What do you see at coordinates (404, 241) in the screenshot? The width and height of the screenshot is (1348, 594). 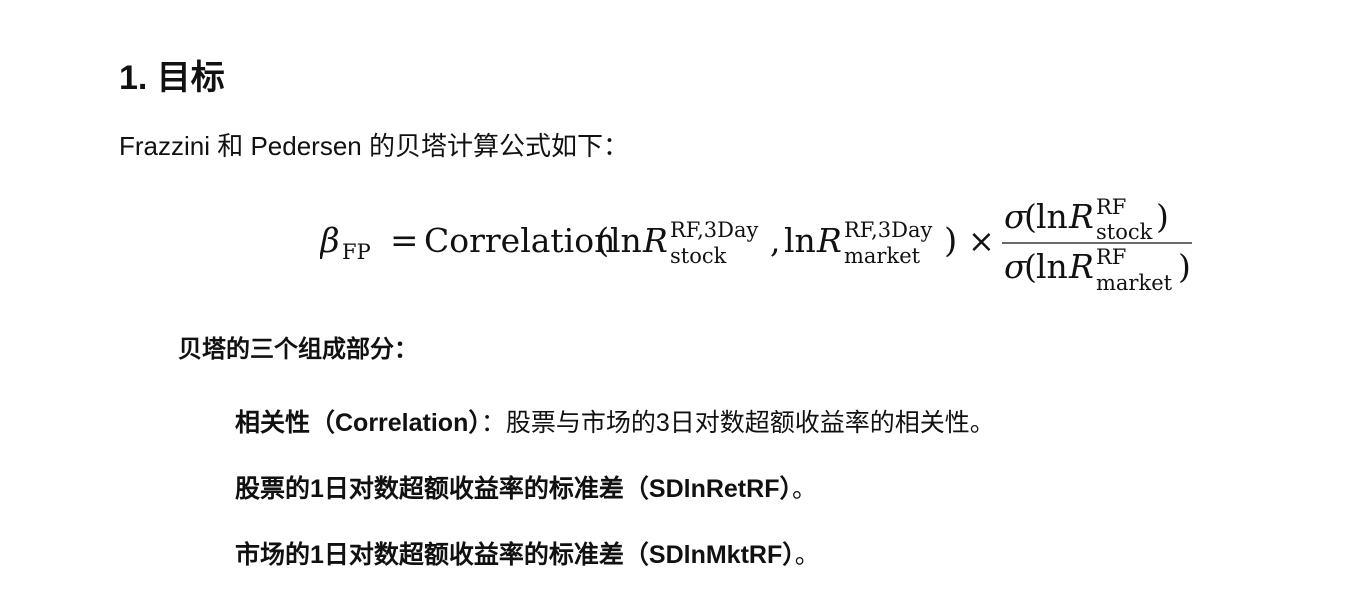 I see `formula-equals-sign: =` at bounding box center [404, 241].